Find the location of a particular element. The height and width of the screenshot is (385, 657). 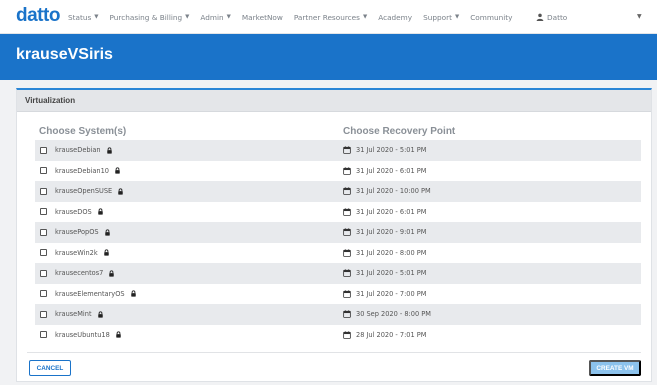

column-header-recovery-point: Choose Recovery Point is located at coordinates (399, 131).